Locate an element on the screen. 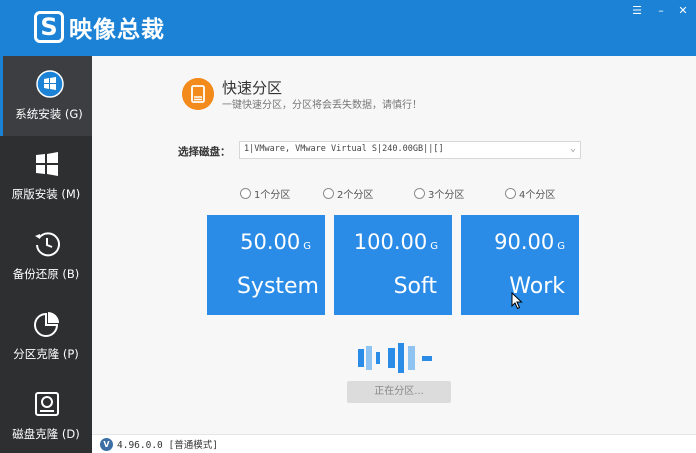 This screenshot has width=696, height=453. version-badge-icon: V is located at coordinates (106, 444).